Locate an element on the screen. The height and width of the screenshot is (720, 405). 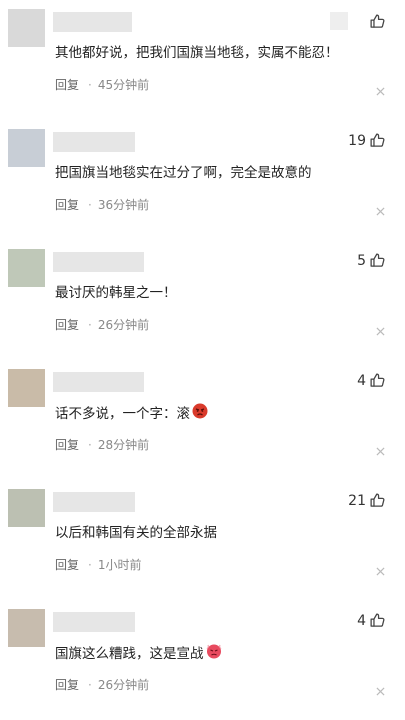
comment-text: 以后和韩国有关的全部永据 is located at coordinates (136, 533).